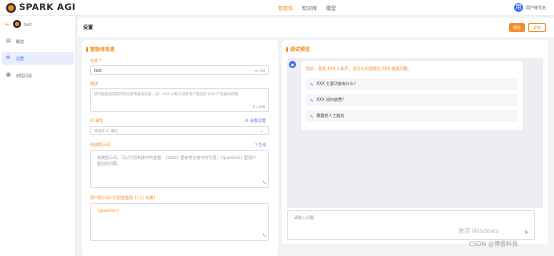  Describe the element at coordinates (7, 24) in the screenshot. I see `arrow-left-icon: ←` at that location.